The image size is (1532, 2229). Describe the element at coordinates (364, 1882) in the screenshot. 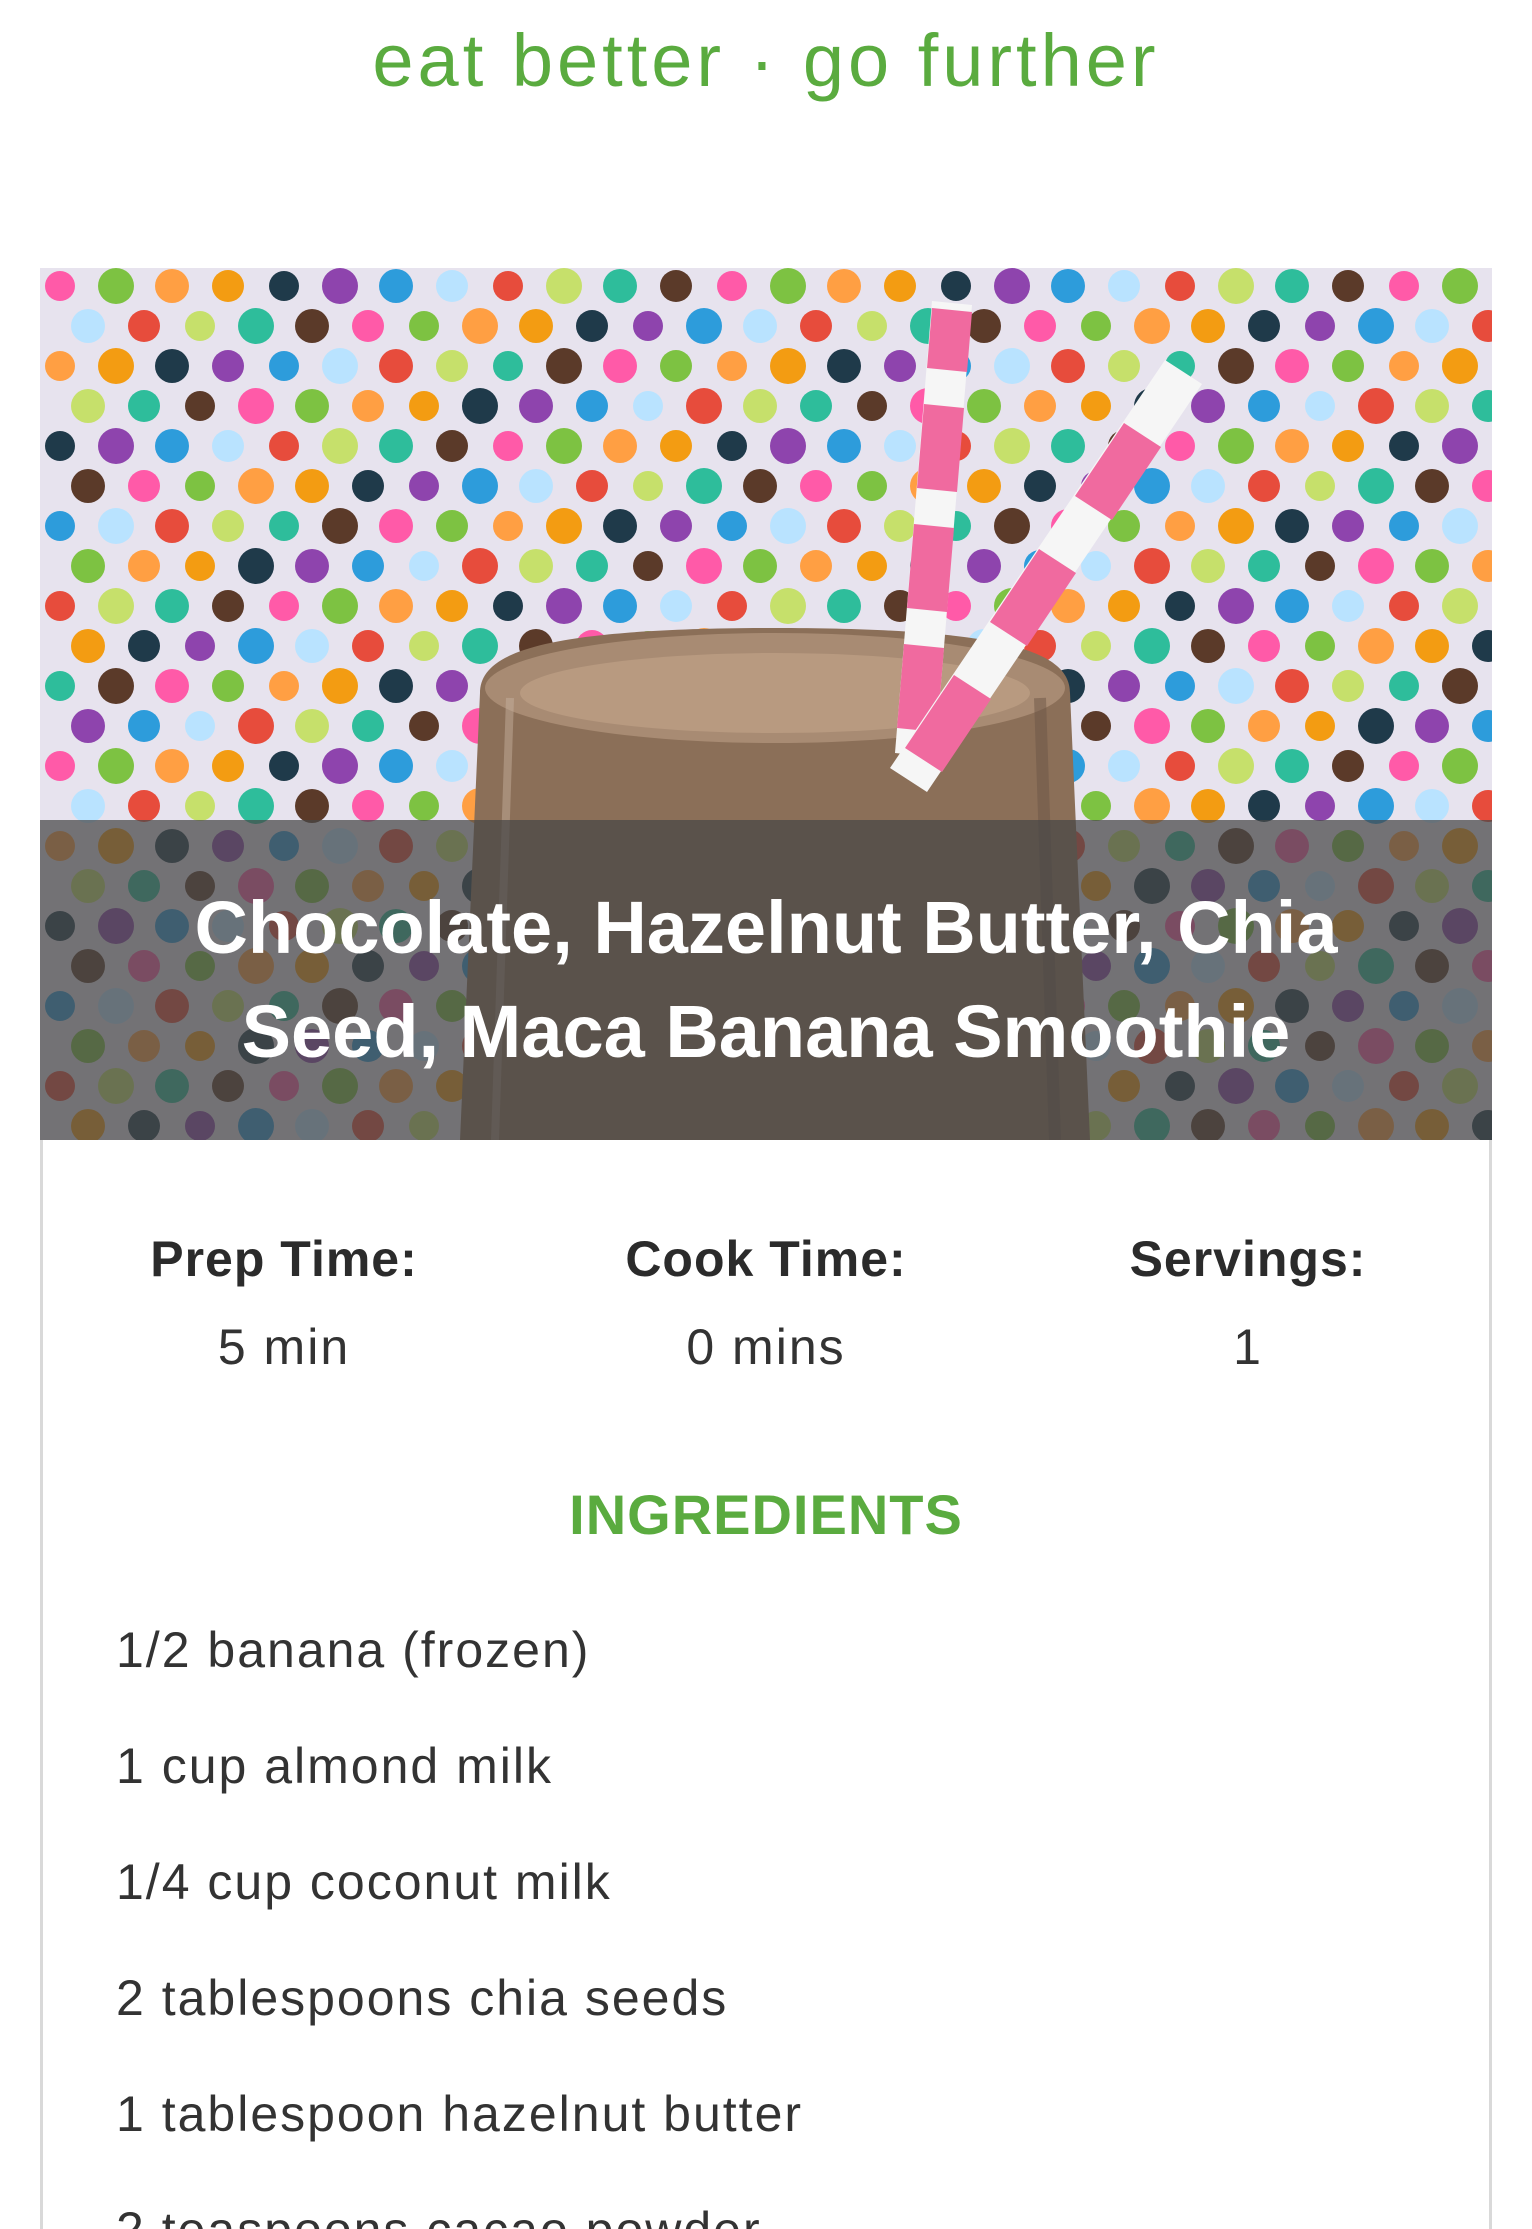

I see `ingredient-item: 1/4 cup coconut milk` at that location.